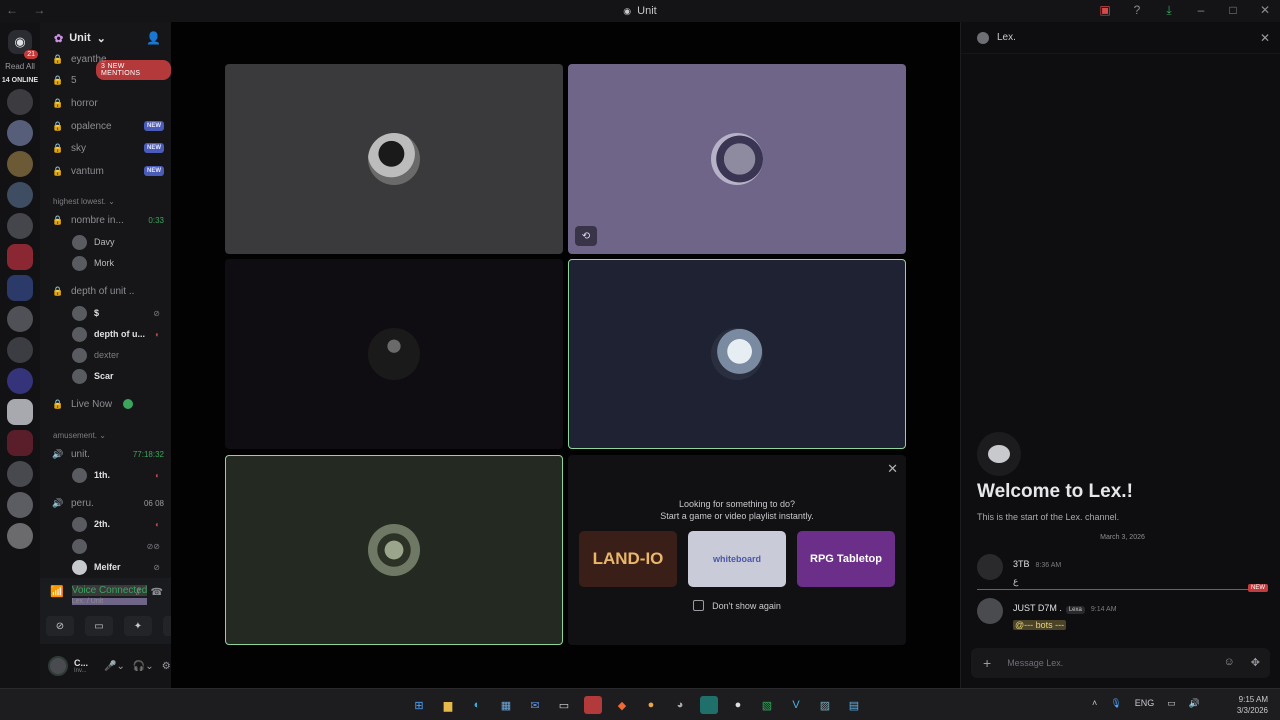 This screenshot has height=720, width=1280. What do you see at coordinates (846, 559) in the screenshot?
I see `activity-card-rpg-tabletop: RPG Tabletop` at bounding box center [846, 559].